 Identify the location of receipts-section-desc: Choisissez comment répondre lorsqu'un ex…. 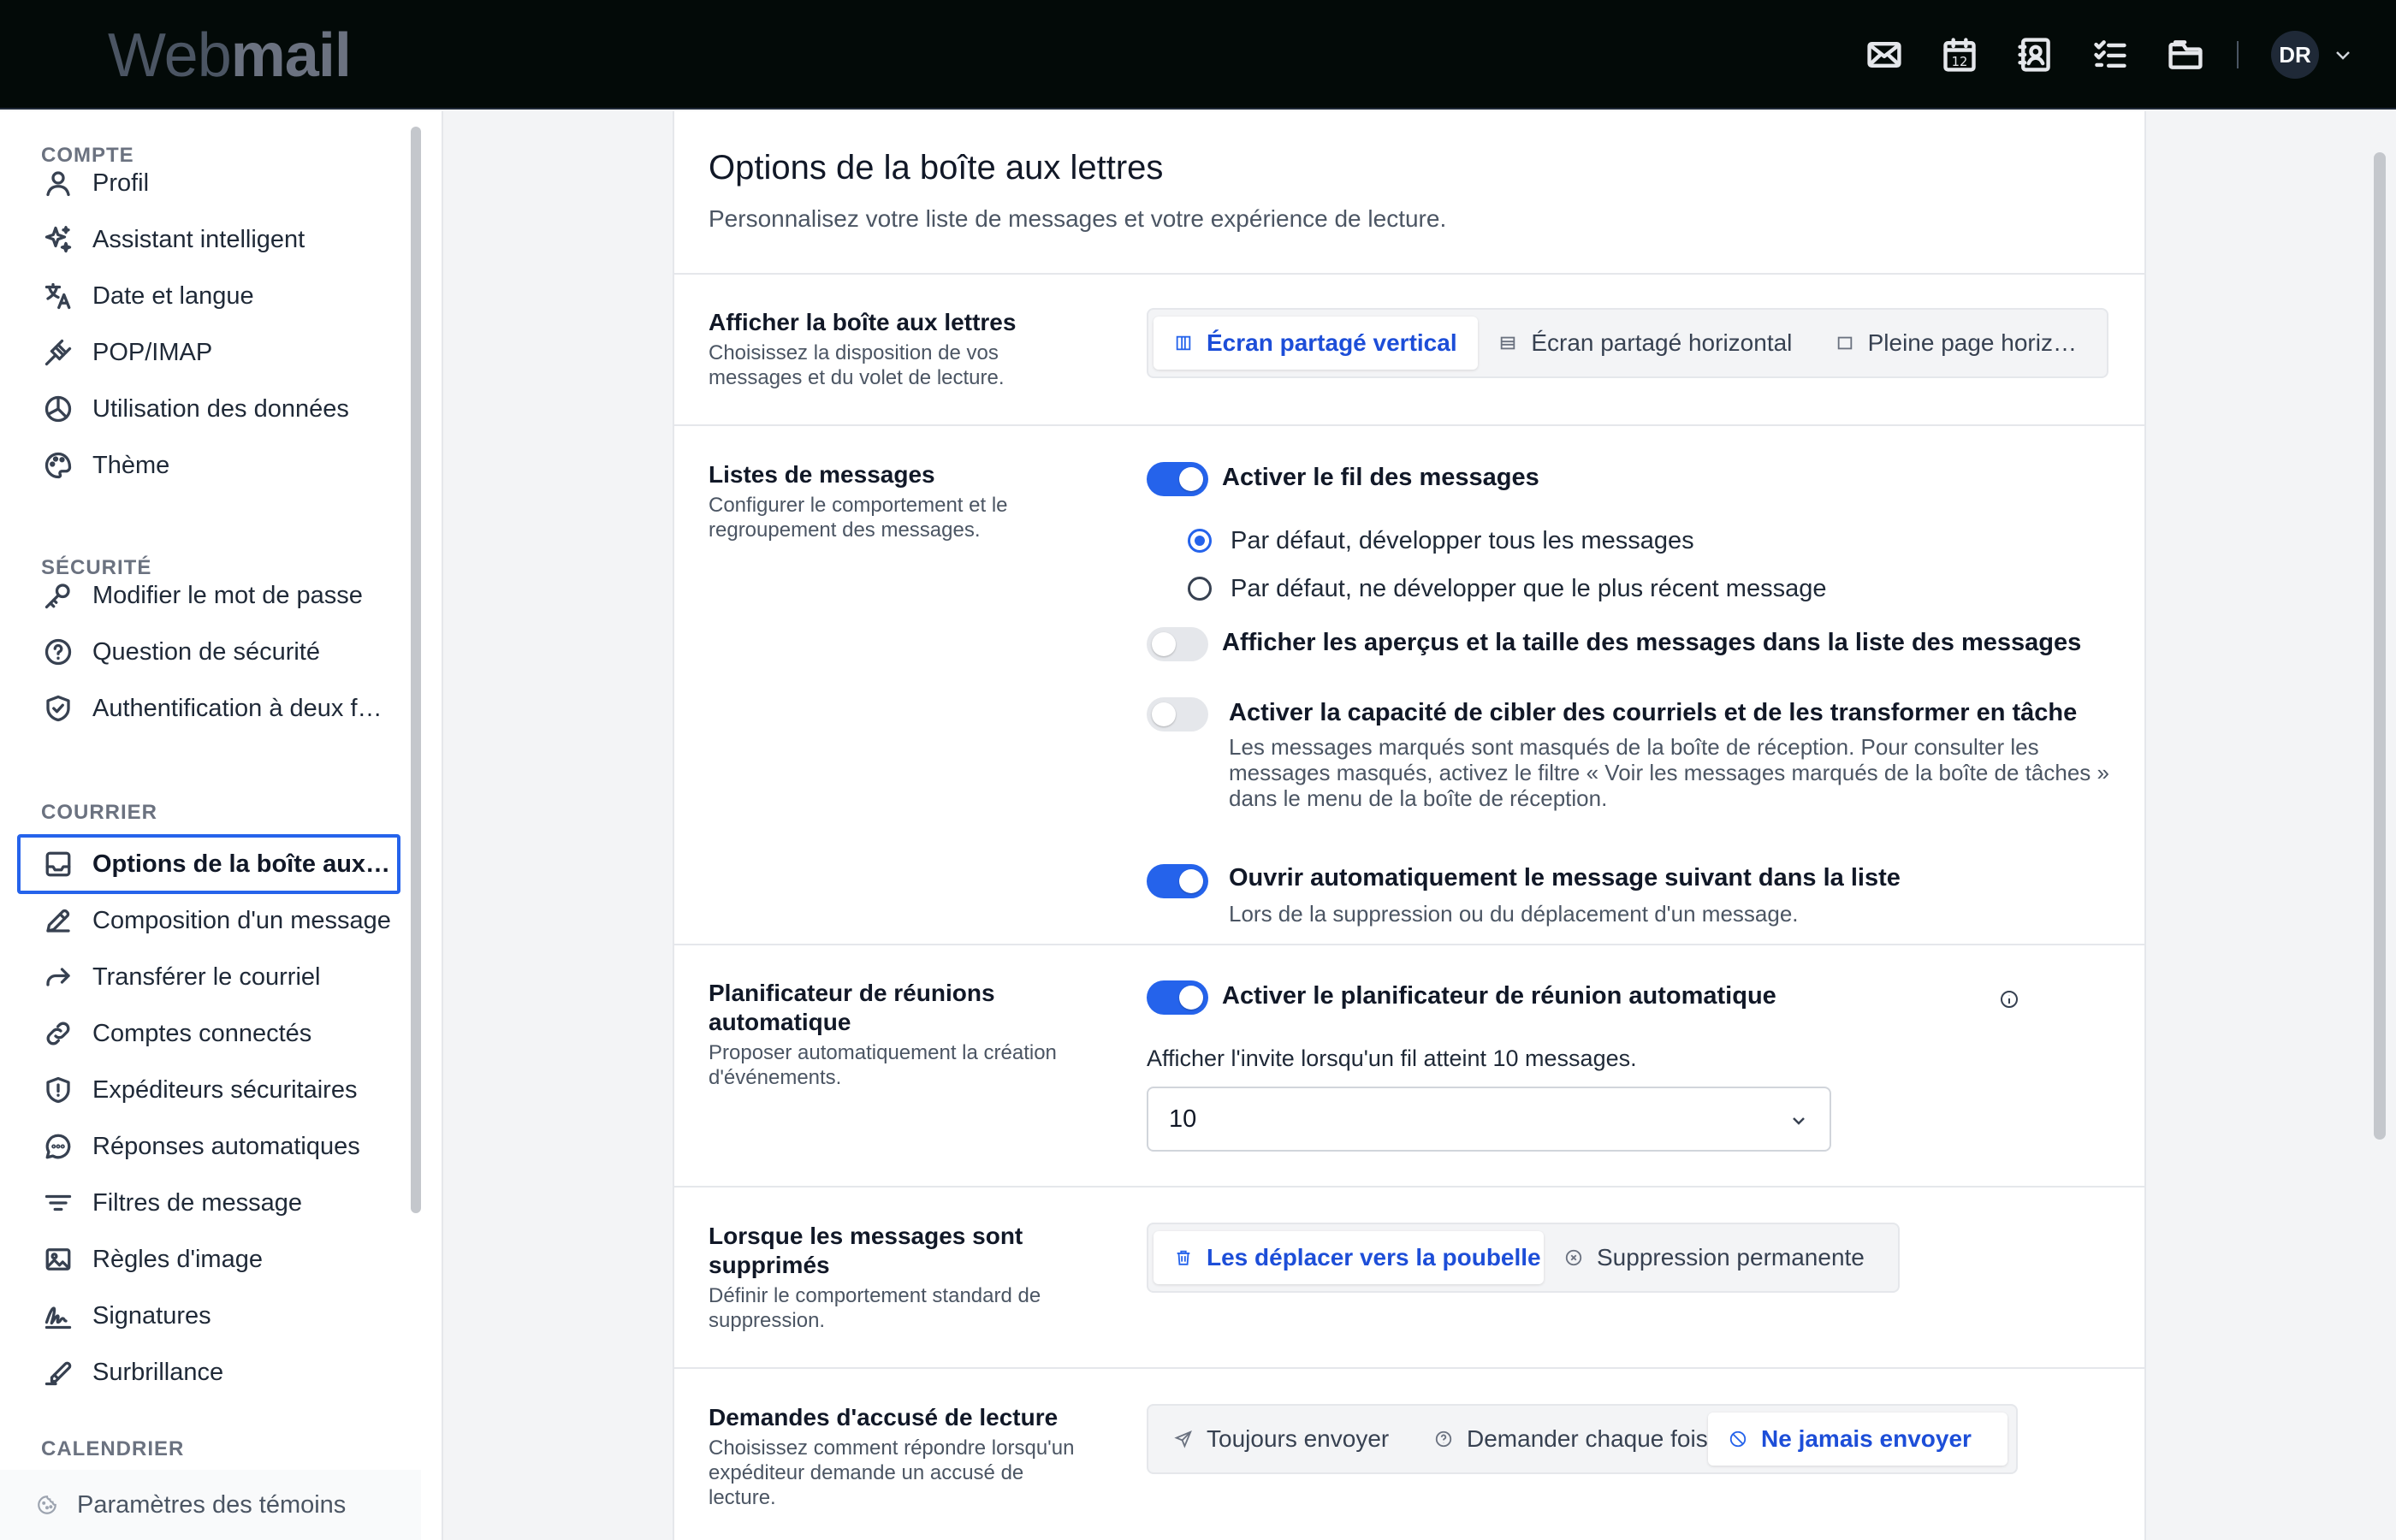
(892, 1472).